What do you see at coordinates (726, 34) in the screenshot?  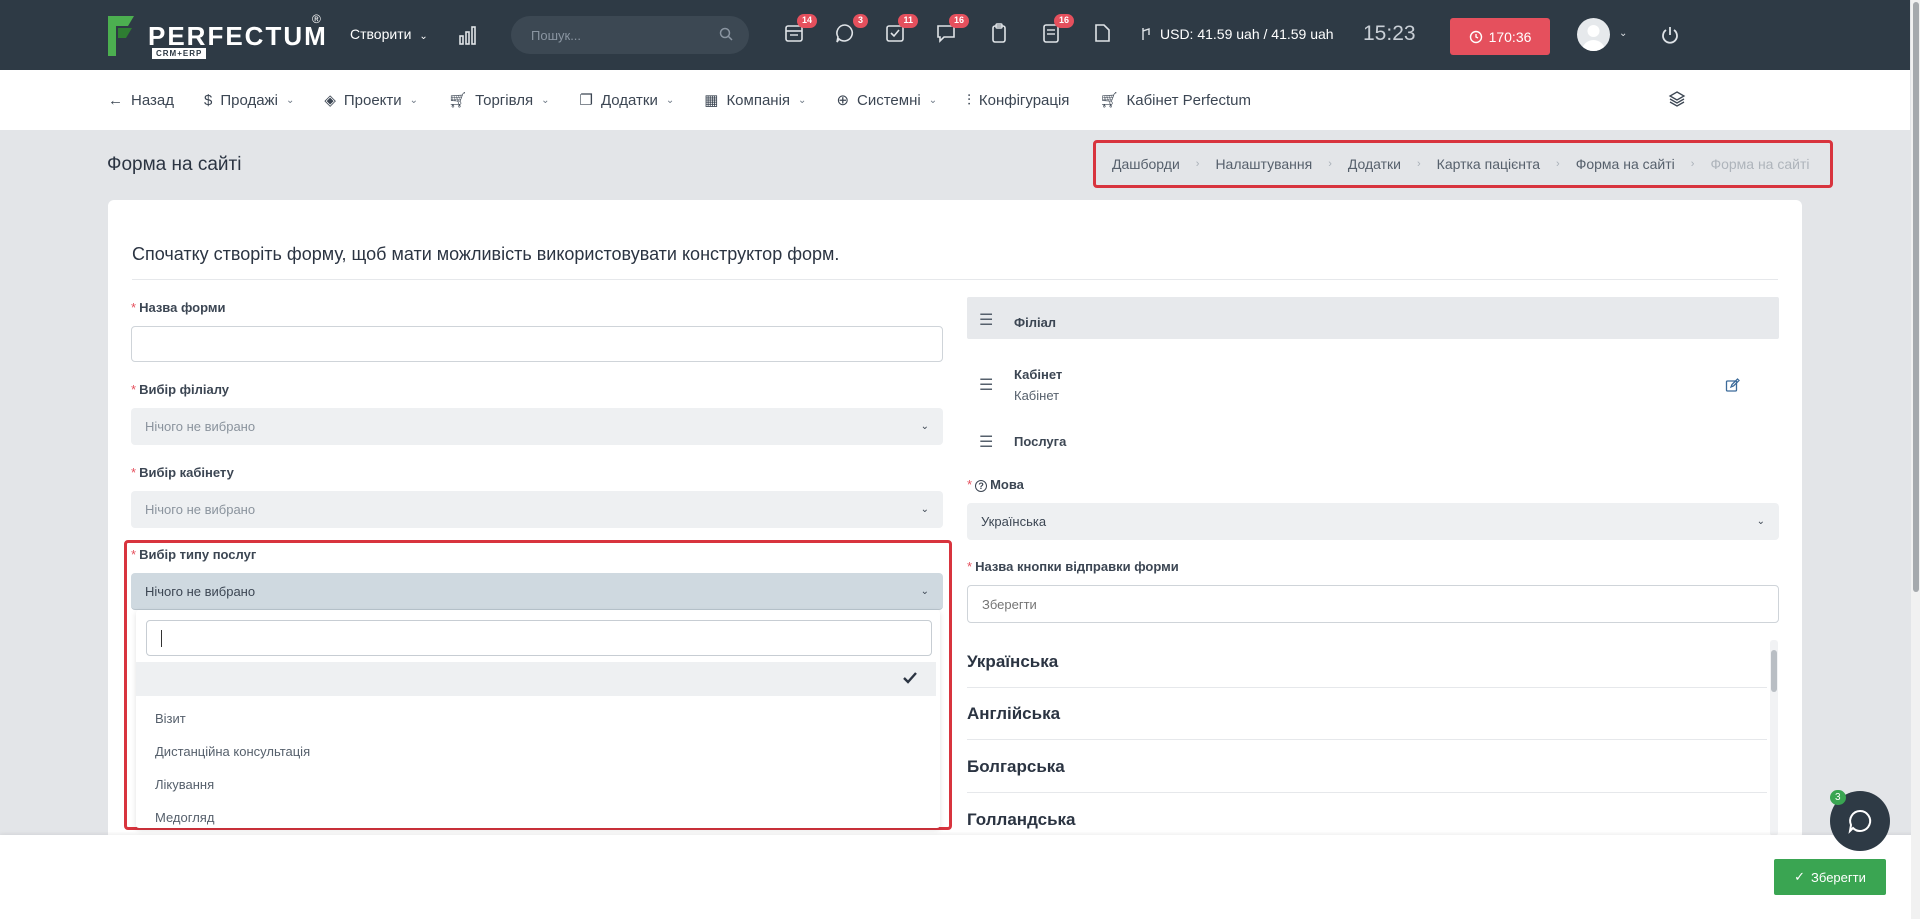 I see `search-icon` at bounding box center [726, 34].